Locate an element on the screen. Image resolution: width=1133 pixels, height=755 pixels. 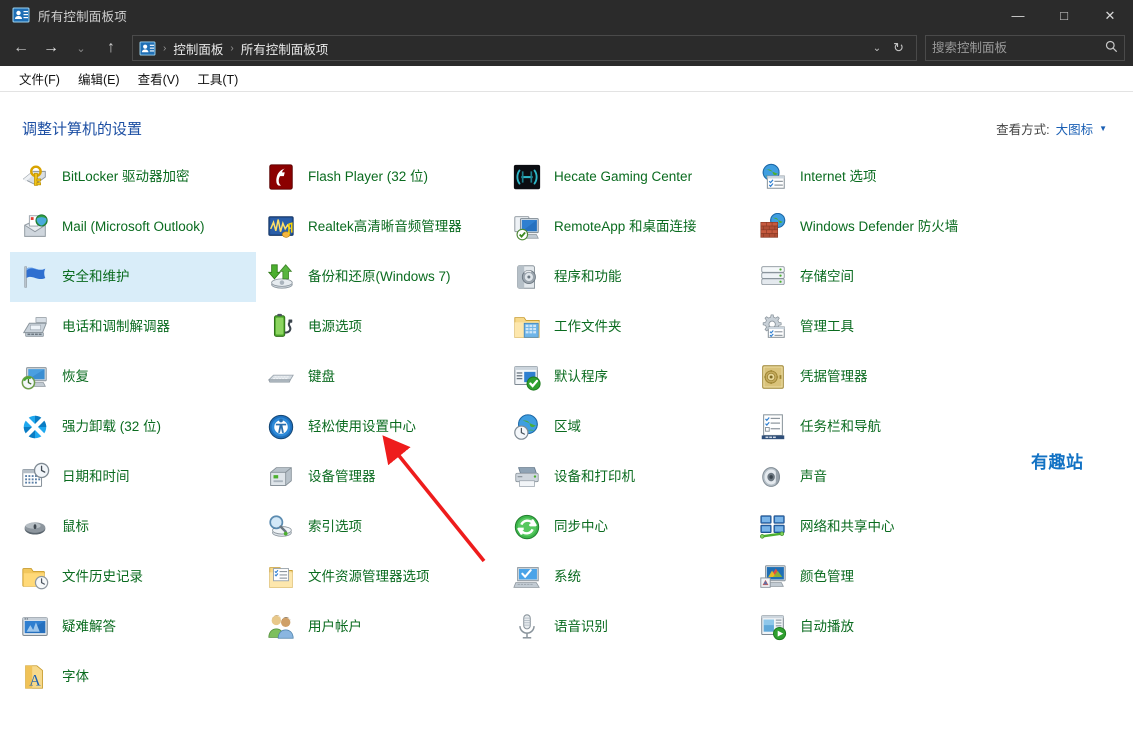
minimize-button: — is located at coordinates (1018, 15).